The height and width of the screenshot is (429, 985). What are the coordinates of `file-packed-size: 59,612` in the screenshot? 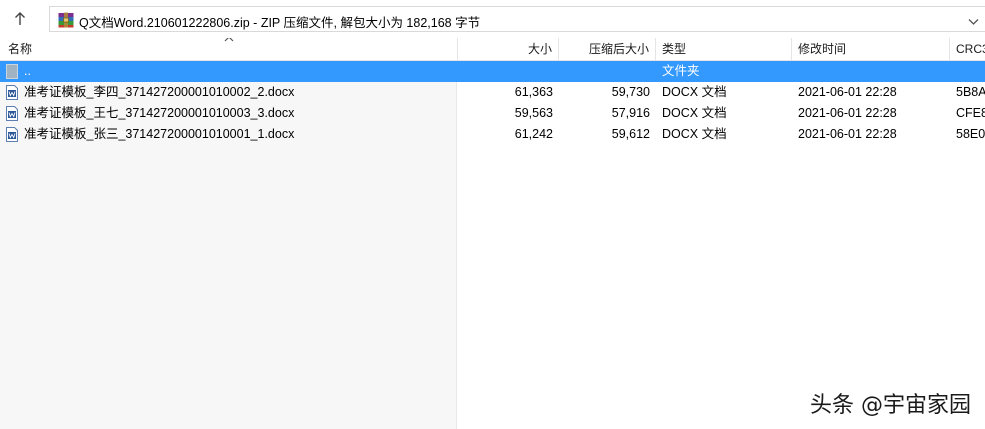 It's located at (630, 134).